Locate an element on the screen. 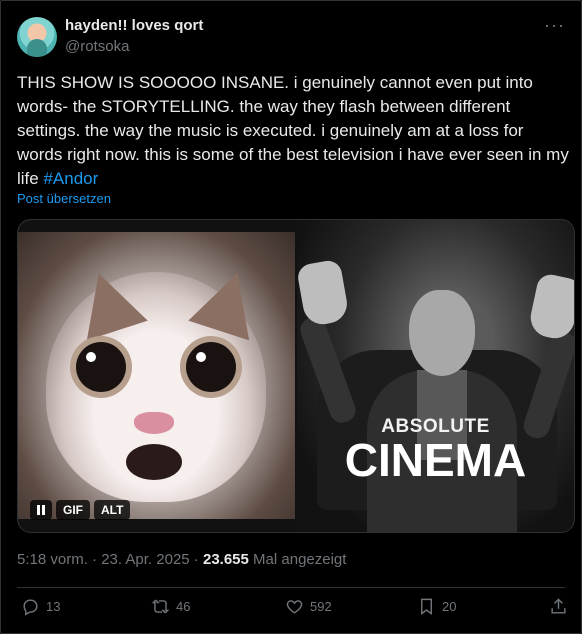 This screenshot has width=582, height=634. author-handle: @rotsoka is located at coordinates (97, 46).